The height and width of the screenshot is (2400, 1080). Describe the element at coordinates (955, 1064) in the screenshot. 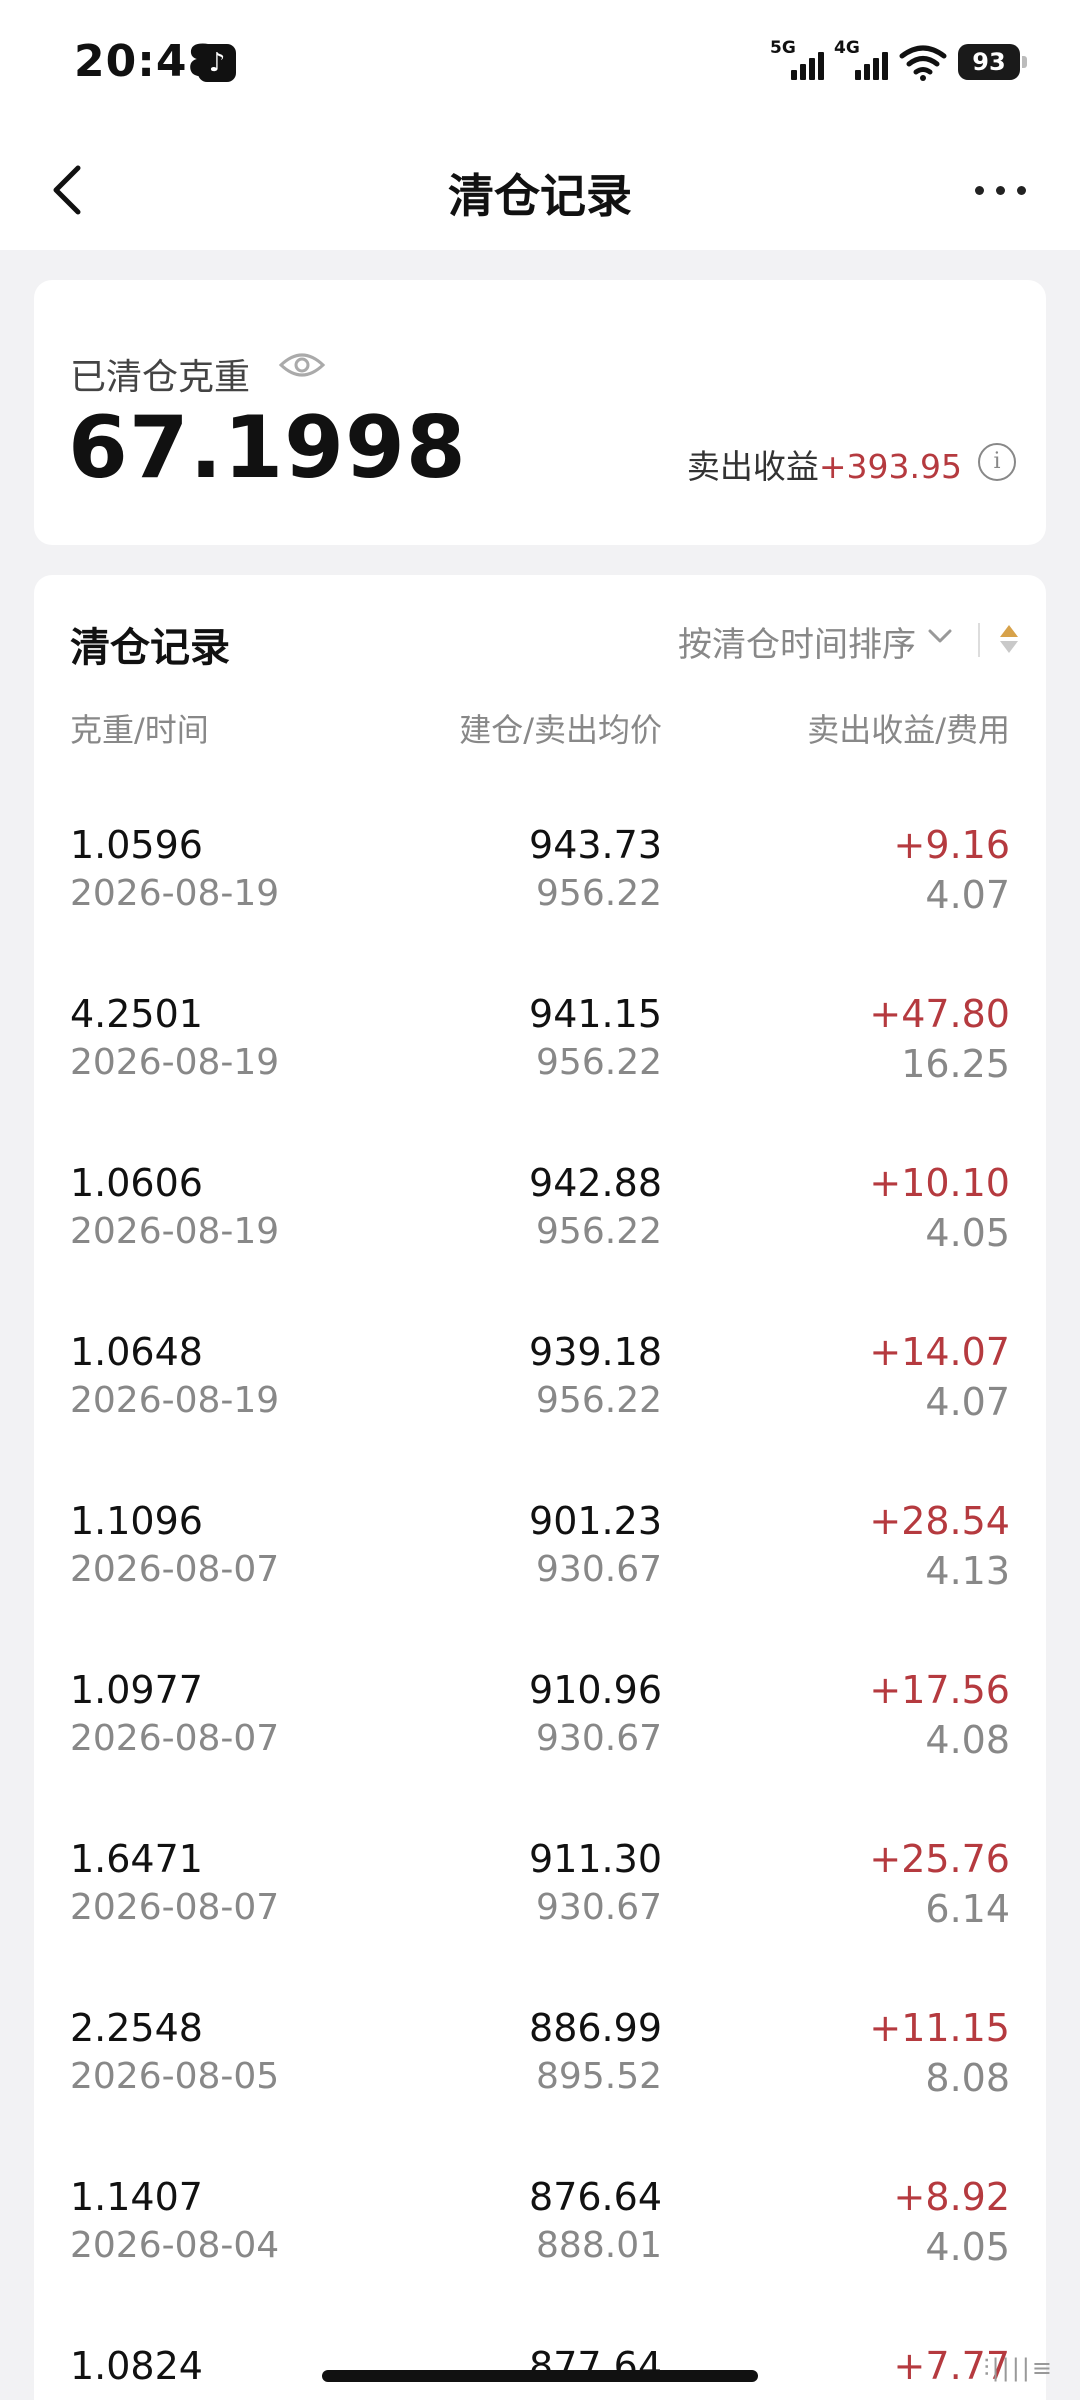

I see `row-fee: 16.25` at that location.